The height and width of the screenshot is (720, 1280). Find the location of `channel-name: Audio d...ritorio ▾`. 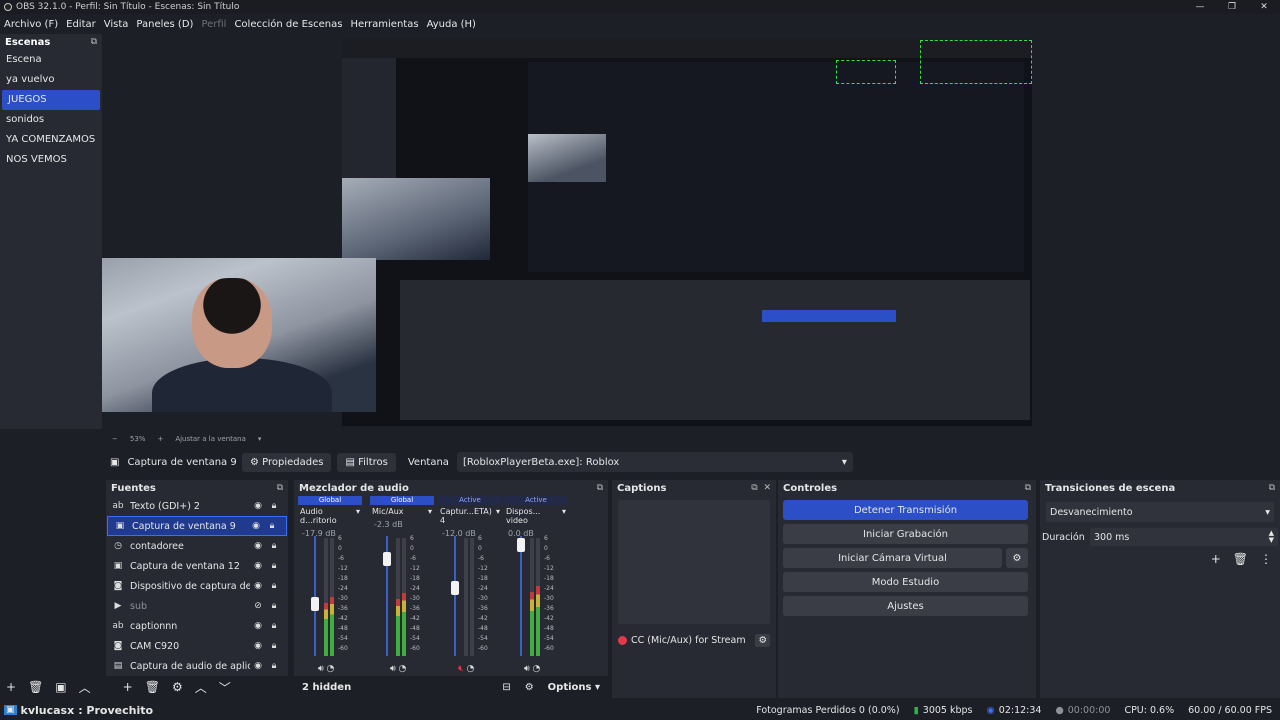

channel-name: Audio d...ritorio ▾ is located at coordinates (330, 516).